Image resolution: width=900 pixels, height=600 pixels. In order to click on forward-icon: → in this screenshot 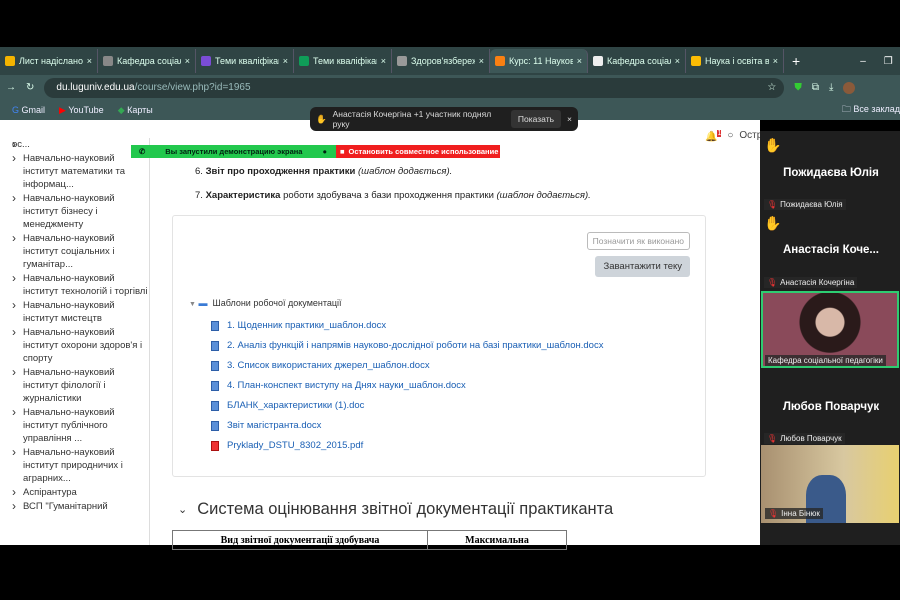, I will do `click(11, 87)`.